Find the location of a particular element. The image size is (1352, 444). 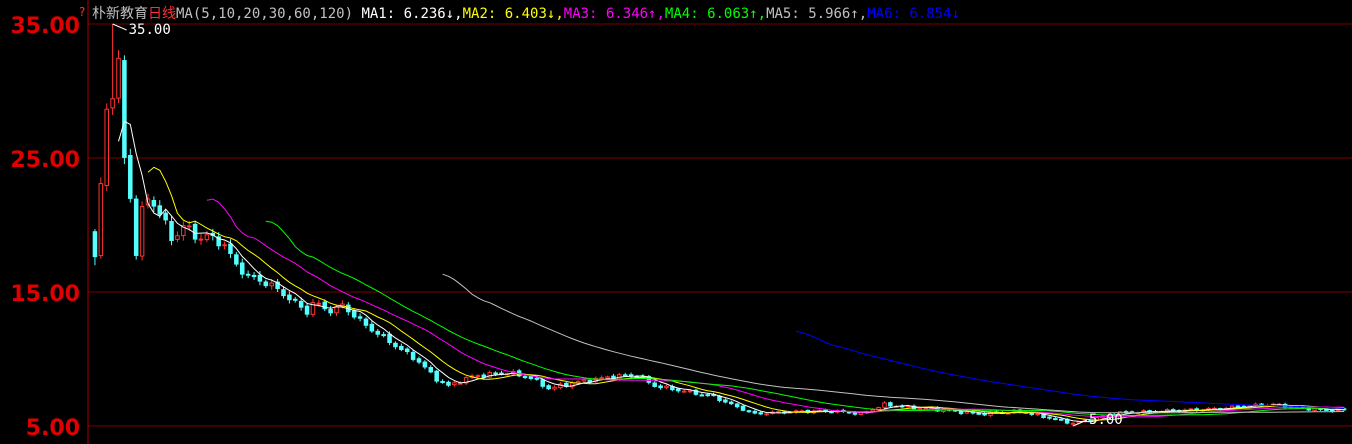

period-label: 日线 is located at coordinates (162, 14).